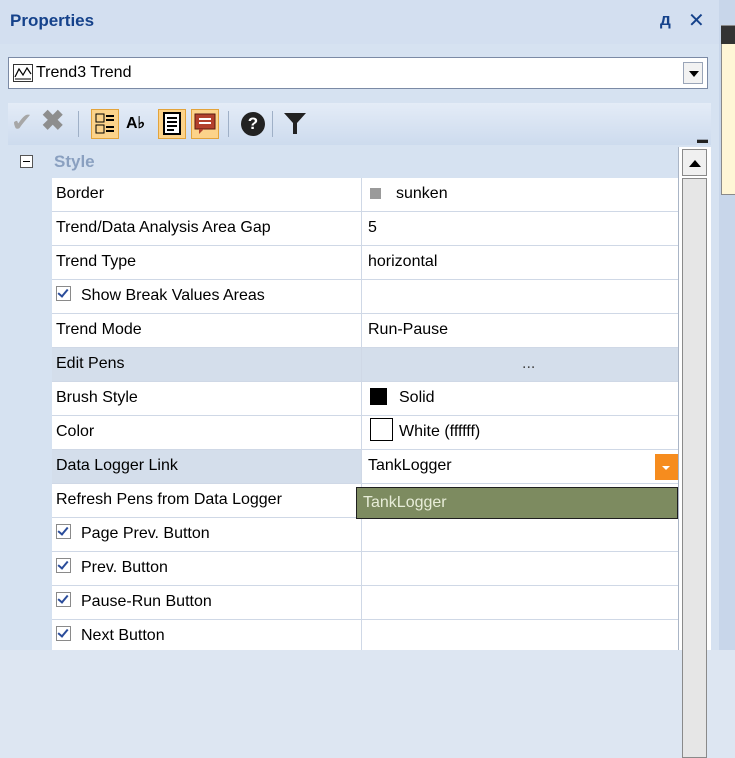 The image size is (735, 758). I want to click on scroll-thumb, so click(694, 468).